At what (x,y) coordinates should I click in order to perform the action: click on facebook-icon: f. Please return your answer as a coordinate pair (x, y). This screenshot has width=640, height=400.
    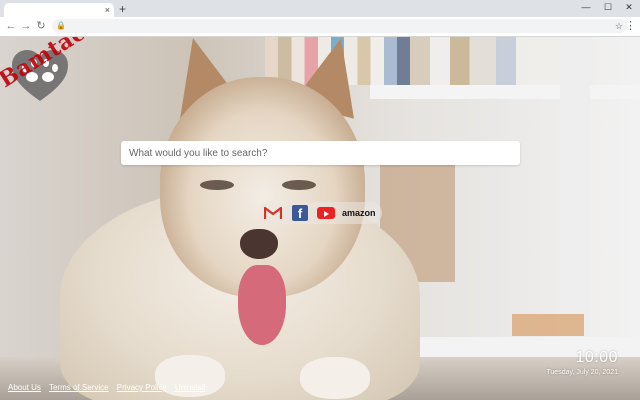
    Looking at the image, I should click on (300, 213).